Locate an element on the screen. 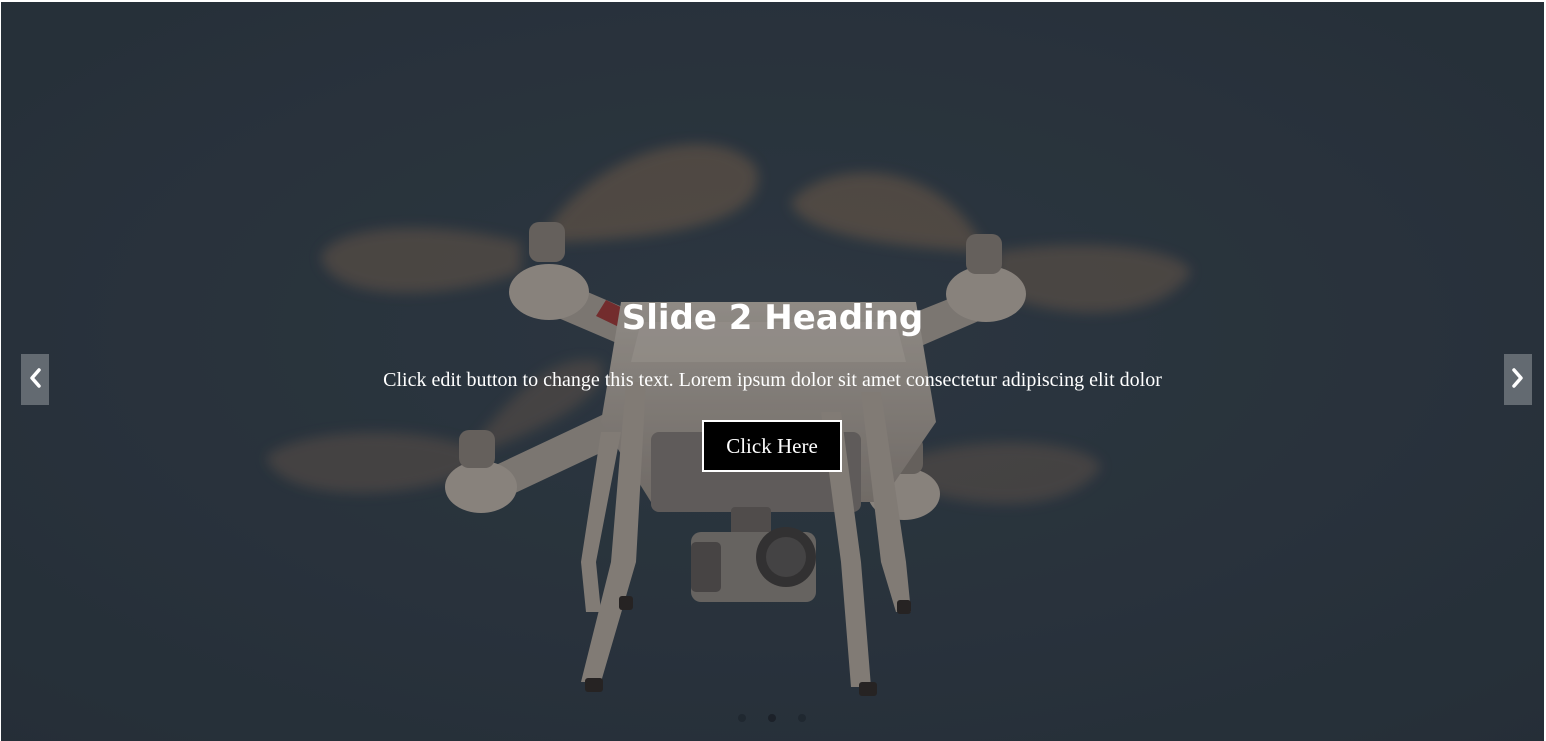 The width and height of the screenshot is (1546, 741). slide-pagination is located at coordinates (772, 719).